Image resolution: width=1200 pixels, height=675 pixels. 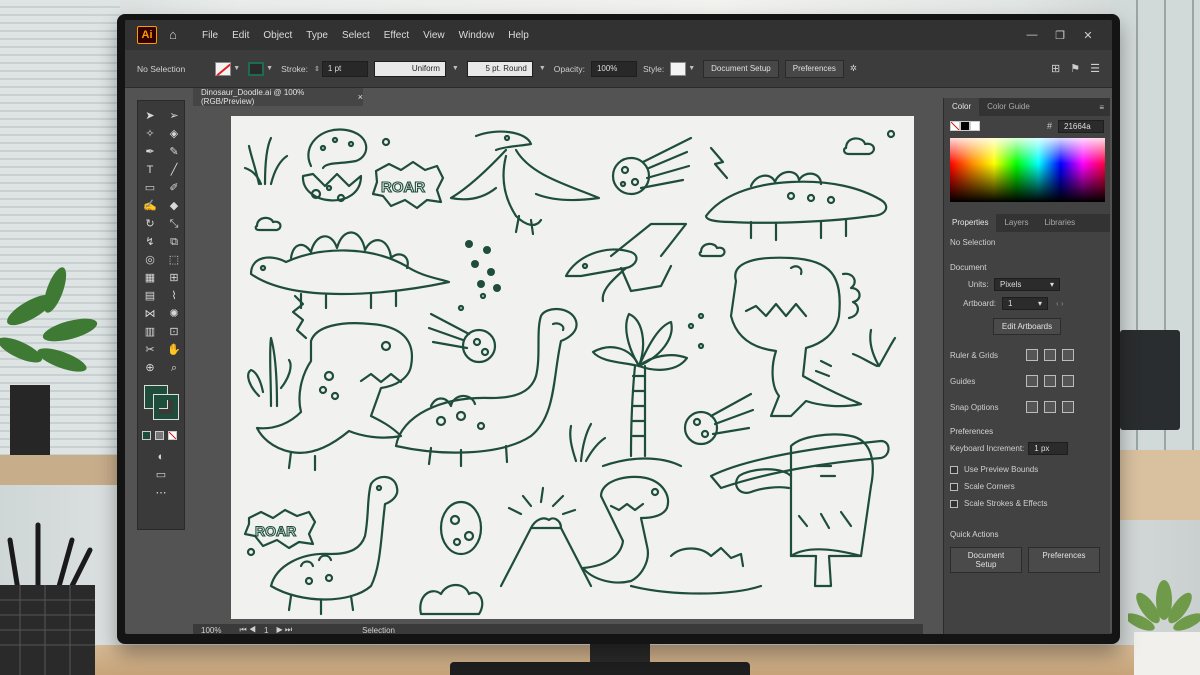 What do you see at coordinates (177, 35) in the screenshot?
I see `home-icon: ⌂` at bounding box center [177, 35].